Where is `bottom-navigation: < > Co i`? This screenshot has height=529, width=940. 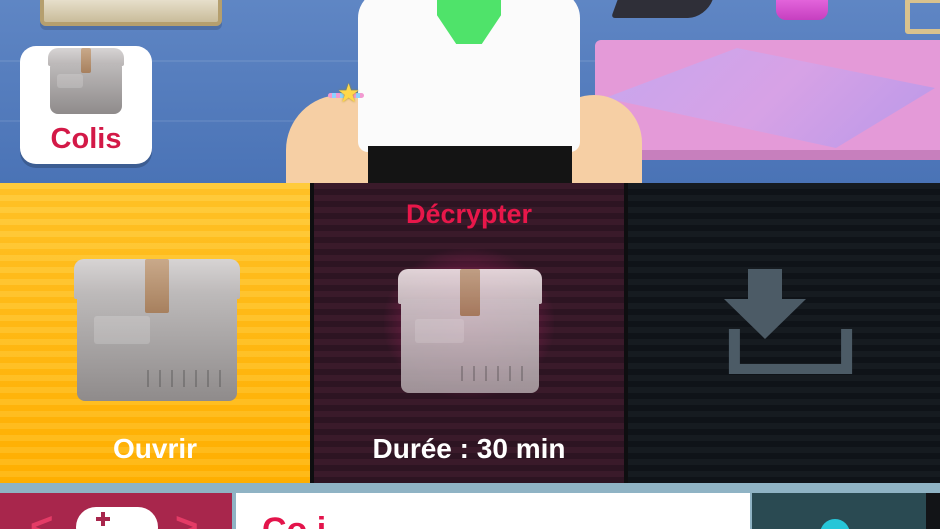 bottom-navigation: < > Co i is located at coordinates (470, 511).